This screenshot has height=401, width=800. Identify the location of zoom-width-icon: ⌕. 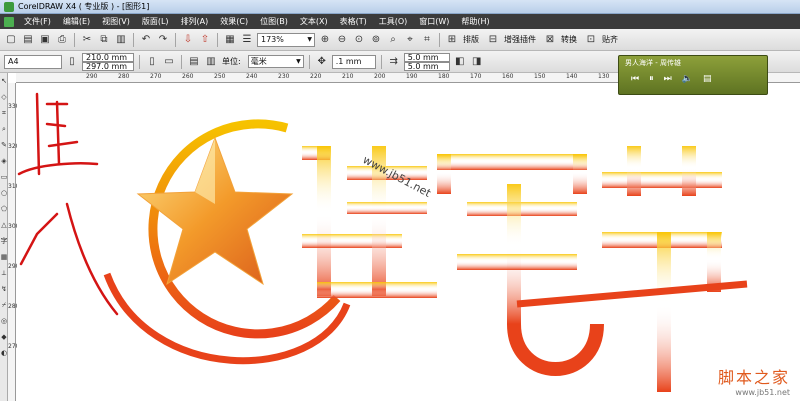
(393, 40).